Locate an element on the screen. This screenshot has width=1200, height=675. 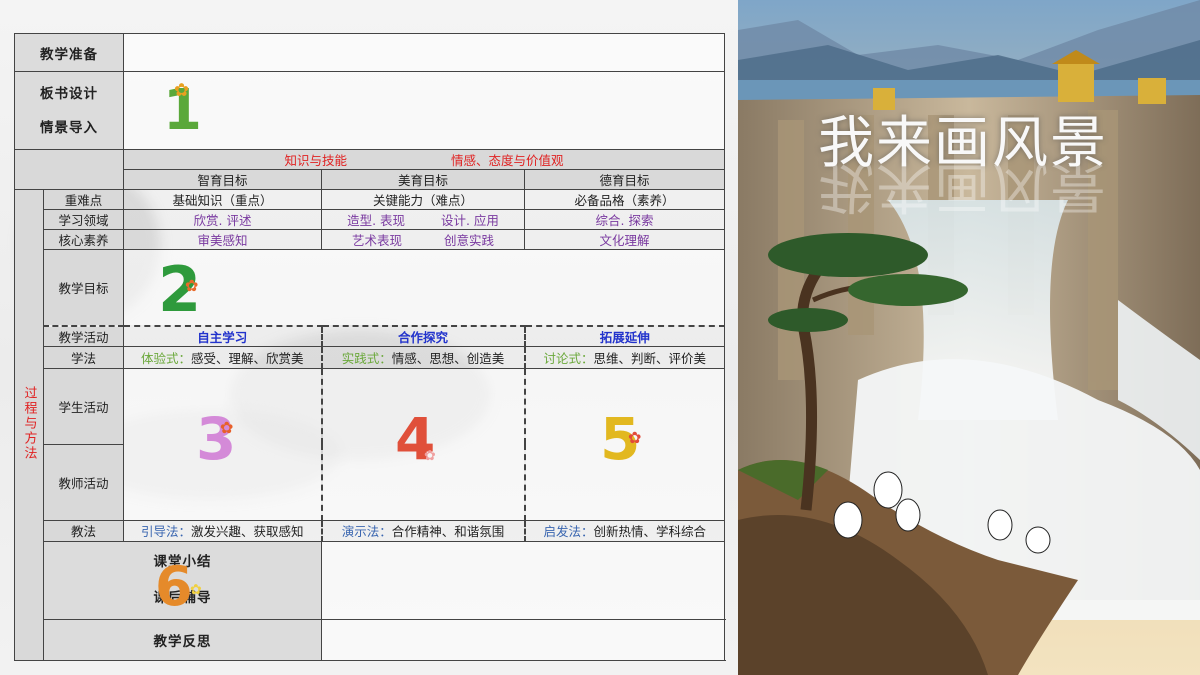
domain-c2b: 设计. 应用 is located at coordinates (469, 221).